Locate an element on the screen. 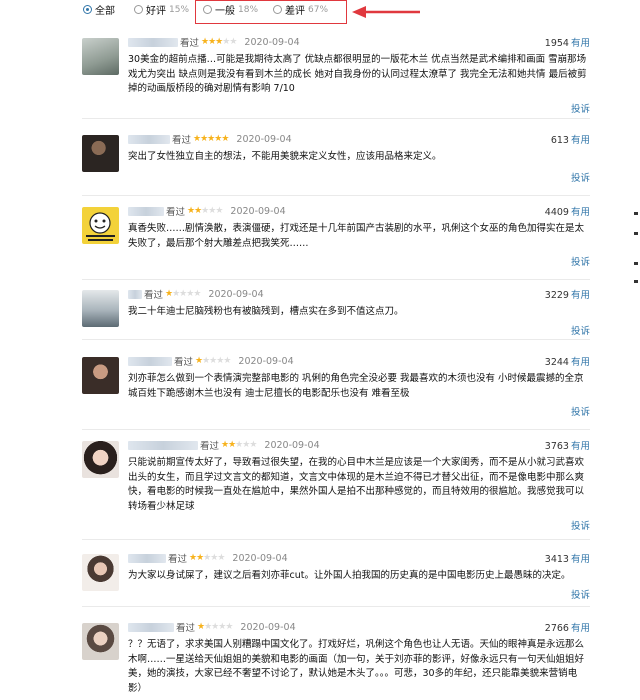 This screenshot has height=700, width=640. filter-positive: 好评 15% is located at coordinates (161, 9).